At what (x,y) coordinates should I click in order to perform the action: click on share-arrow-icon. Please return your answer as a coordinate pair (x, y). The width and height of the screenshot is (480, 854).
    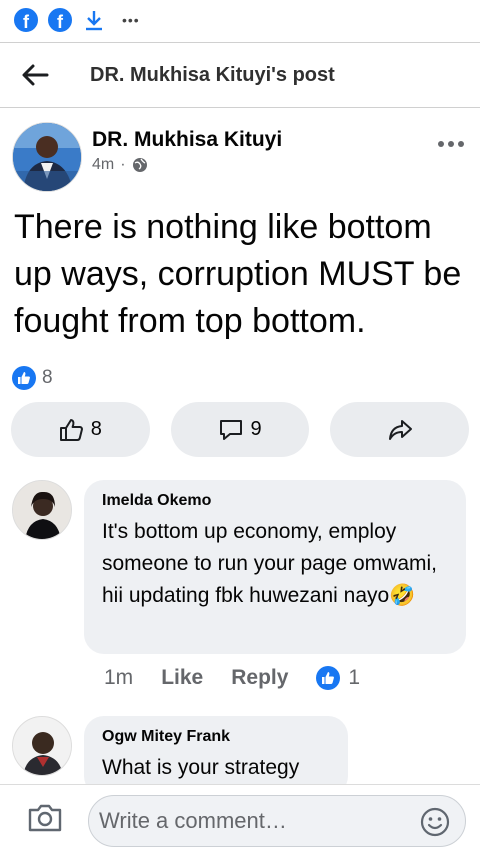
    Looking at the image, I should click on (400, 429).